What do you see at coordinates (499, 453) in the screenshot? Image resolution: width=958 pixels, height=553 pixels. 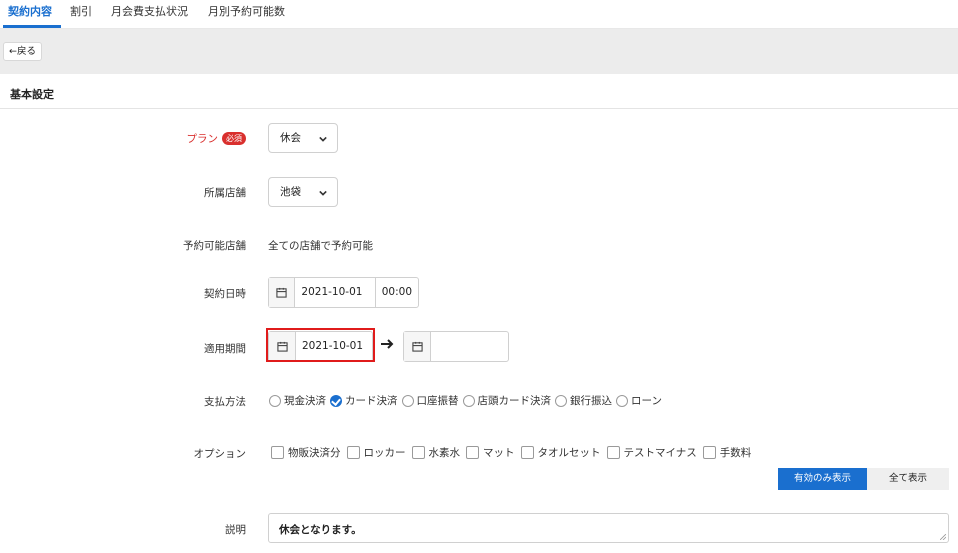 I see `option-label: マット` at bounding box center [499, 453].